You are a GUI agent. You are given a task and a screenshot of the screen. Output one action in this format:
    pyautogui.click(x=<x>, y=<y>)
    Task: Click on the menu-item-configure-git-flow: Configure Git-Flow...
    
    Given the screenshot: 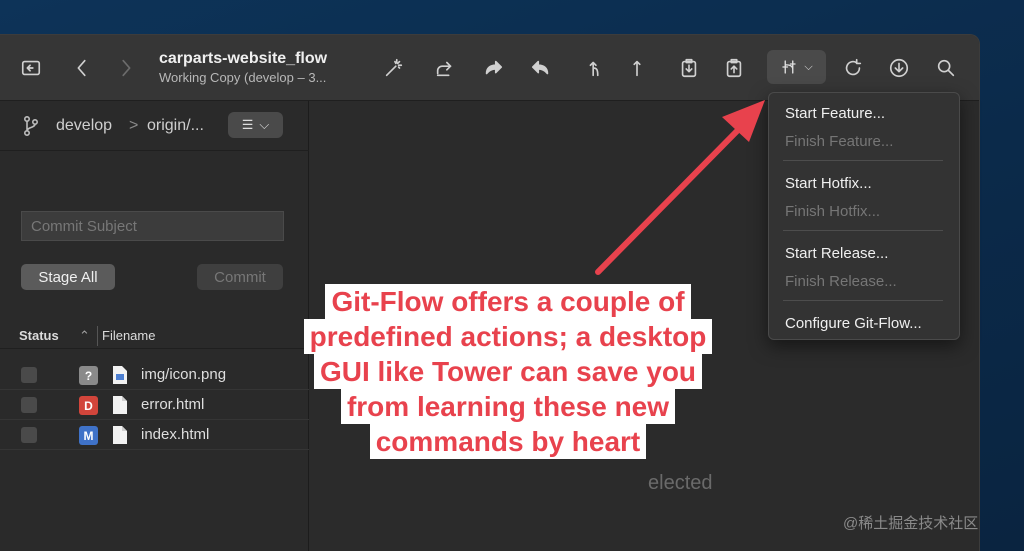 What is the action you would take?
    pyautogui.click(x=853, y=323)
    